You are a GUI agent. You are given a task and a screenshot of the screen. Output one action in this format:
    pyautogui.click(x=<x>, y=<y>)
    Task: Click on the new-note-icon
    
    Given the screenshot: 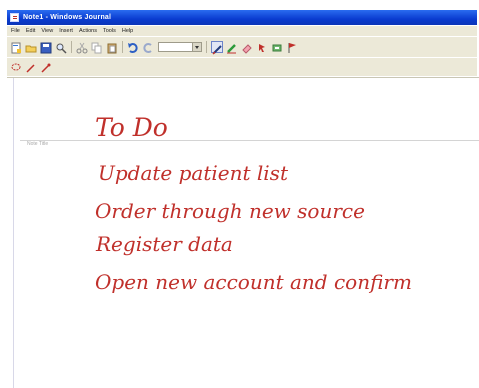 What is the action you would take?
    pyautogui.click(x=16, y=47)
    